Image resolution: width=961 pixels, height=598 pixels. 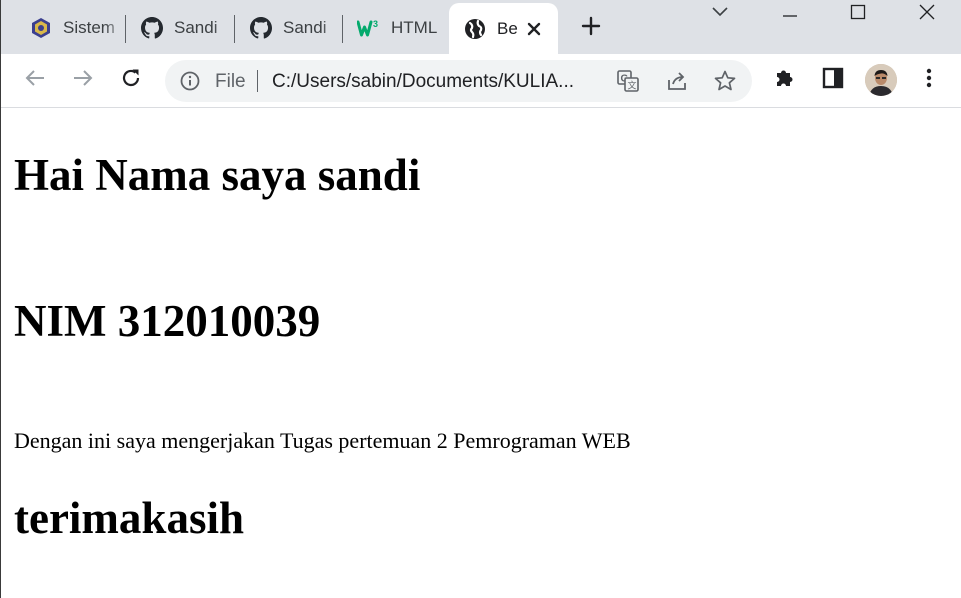 I want to click on tab-strip: Sistem Sandi Sandi 3 HTML Be, so click(x=481, y=27).